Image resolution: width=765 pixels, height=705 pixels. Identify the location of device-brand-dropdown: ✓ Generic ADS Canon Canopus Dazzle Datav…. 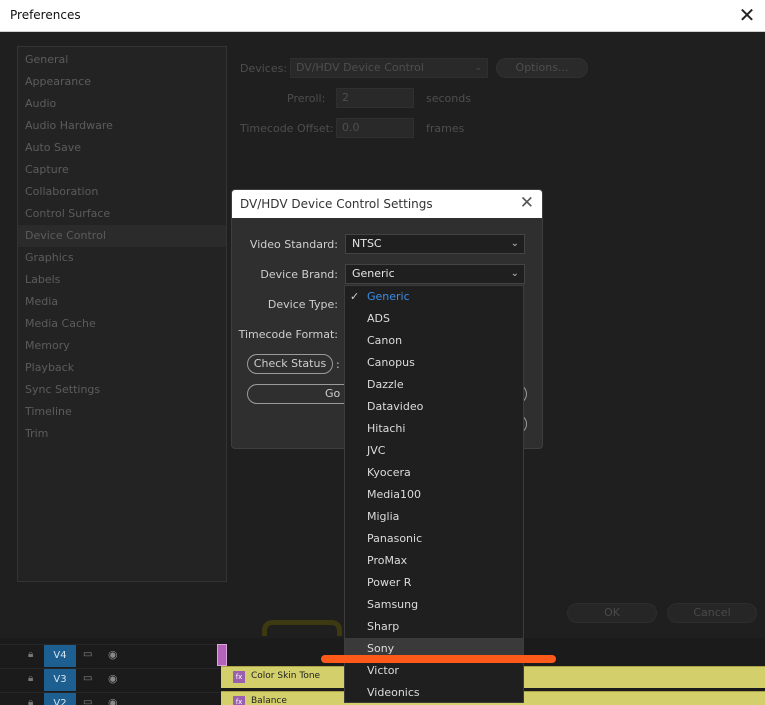
(434, 494).